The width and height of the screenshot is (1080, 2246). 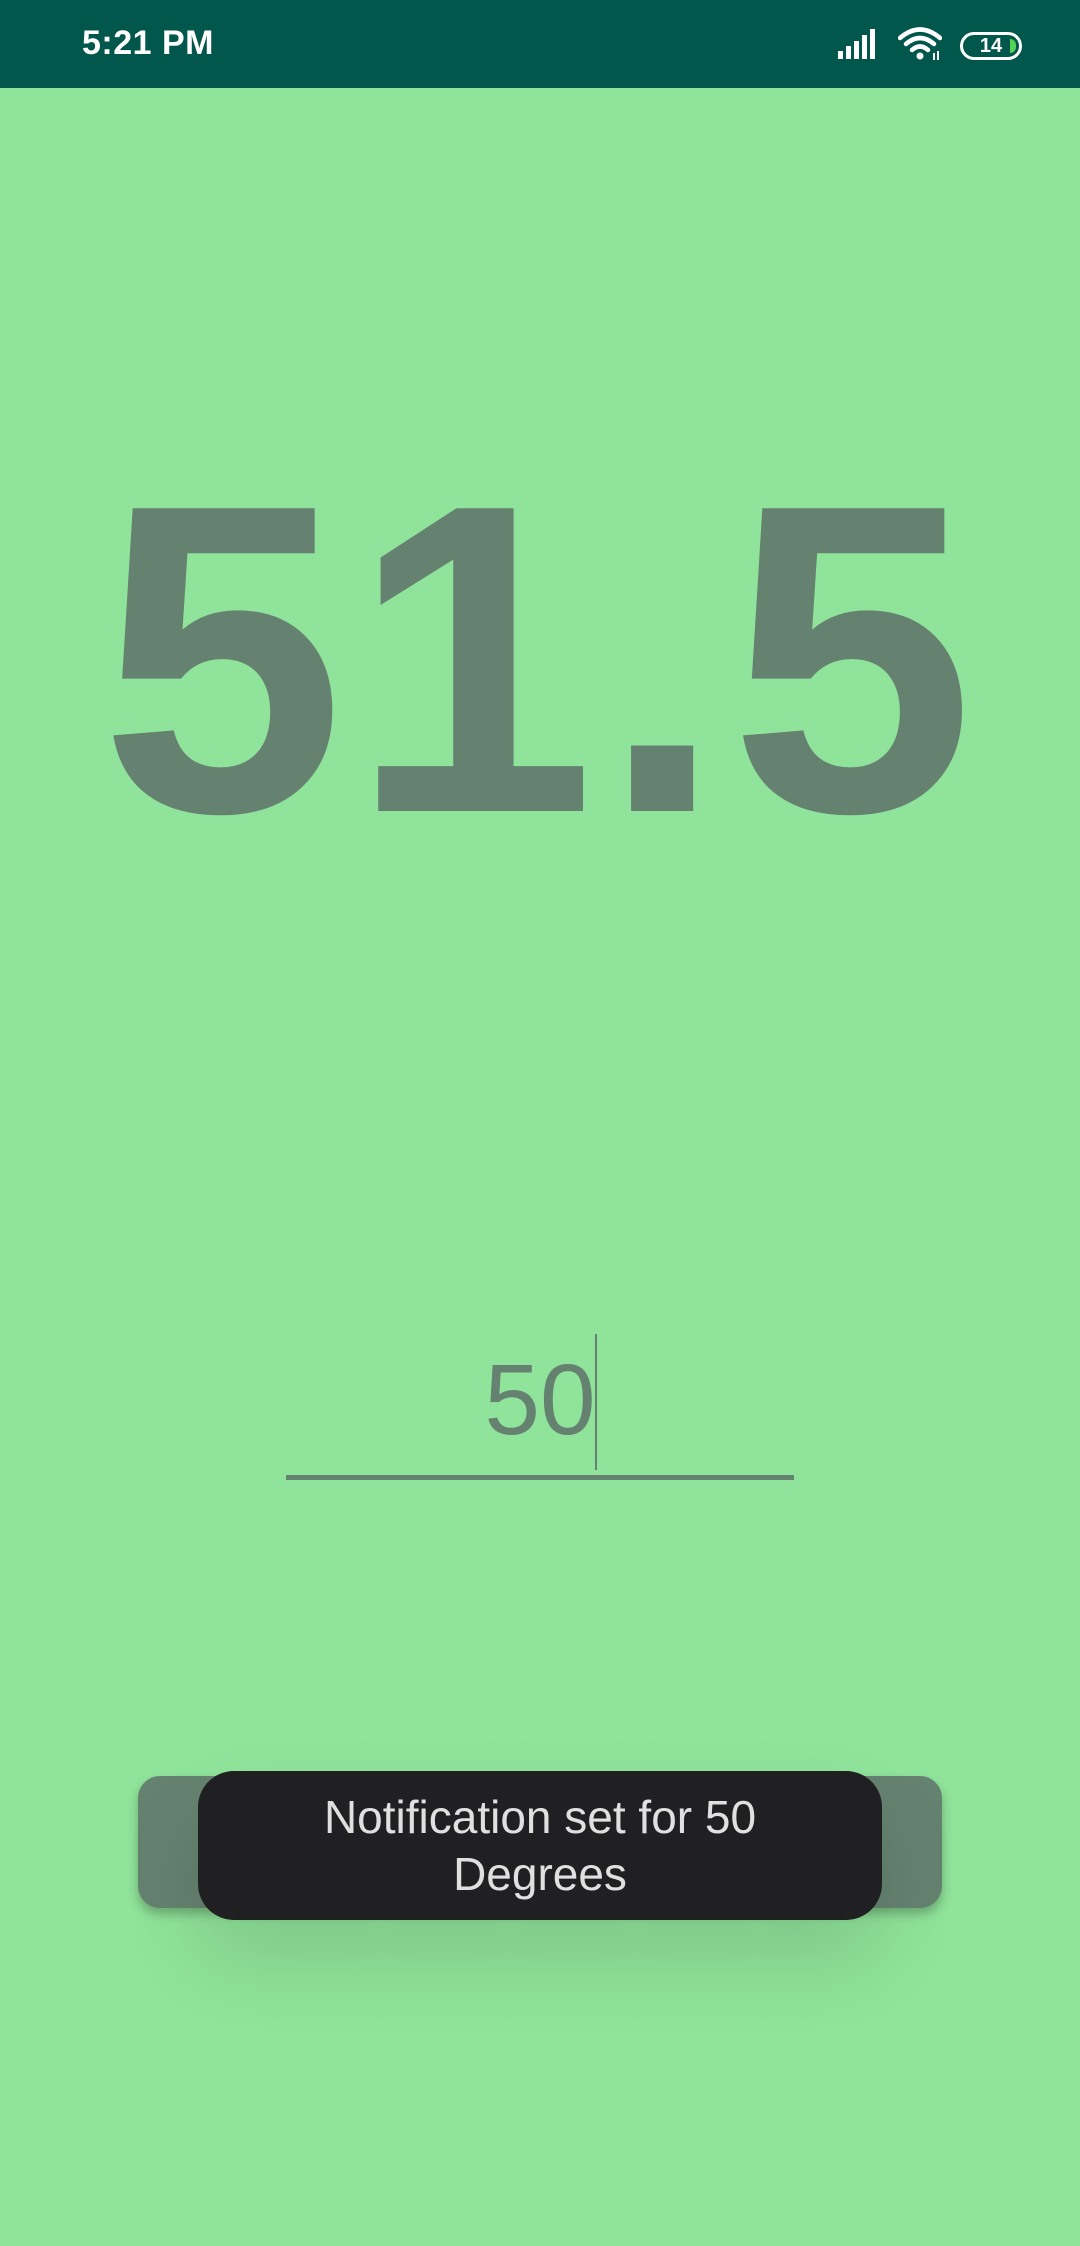 What do you see at coordinates (148, 43) in the screenshot?
I see `status-time: 5:21 PM` at bounding box center [148, 43].